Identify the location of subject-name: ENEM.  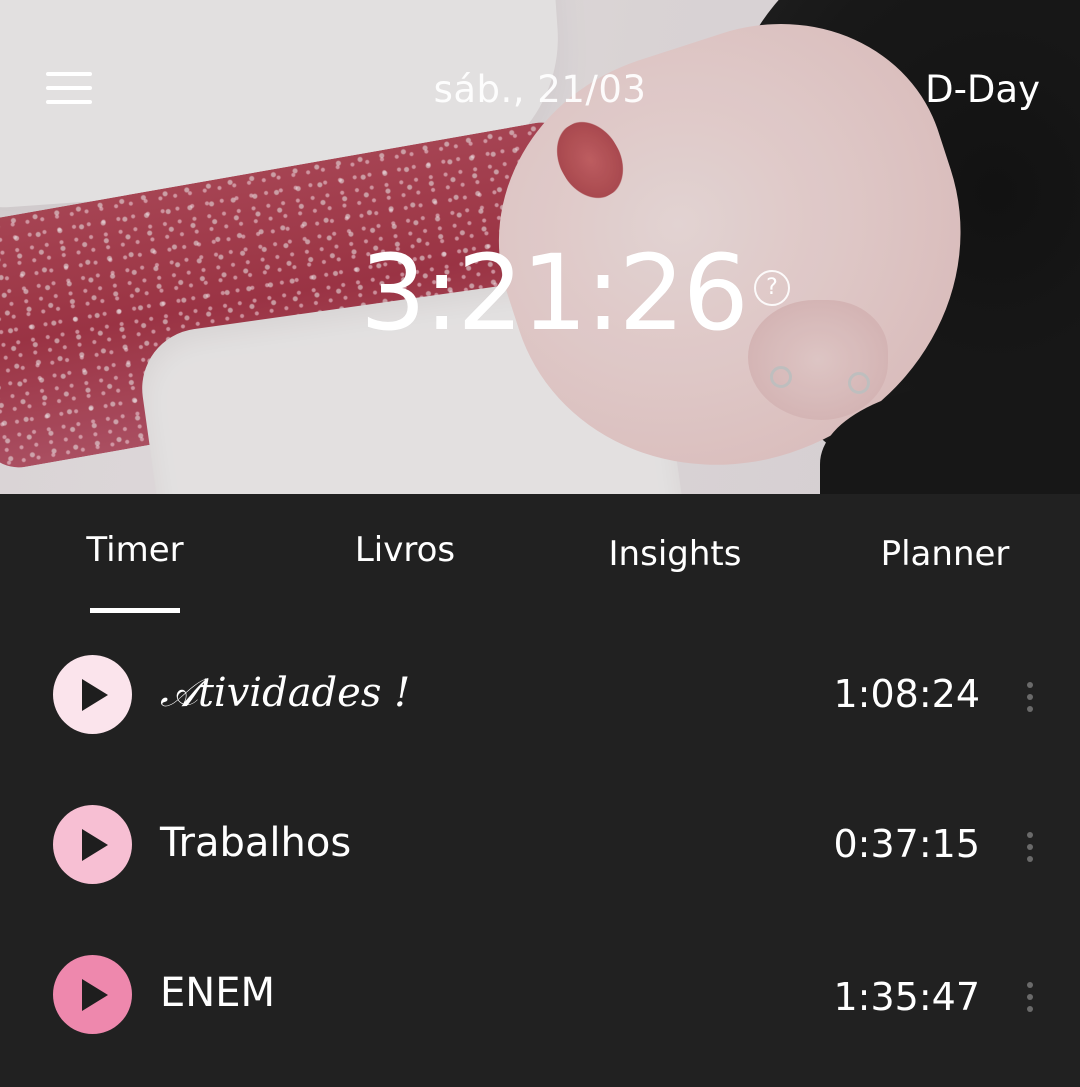
(217, 993).